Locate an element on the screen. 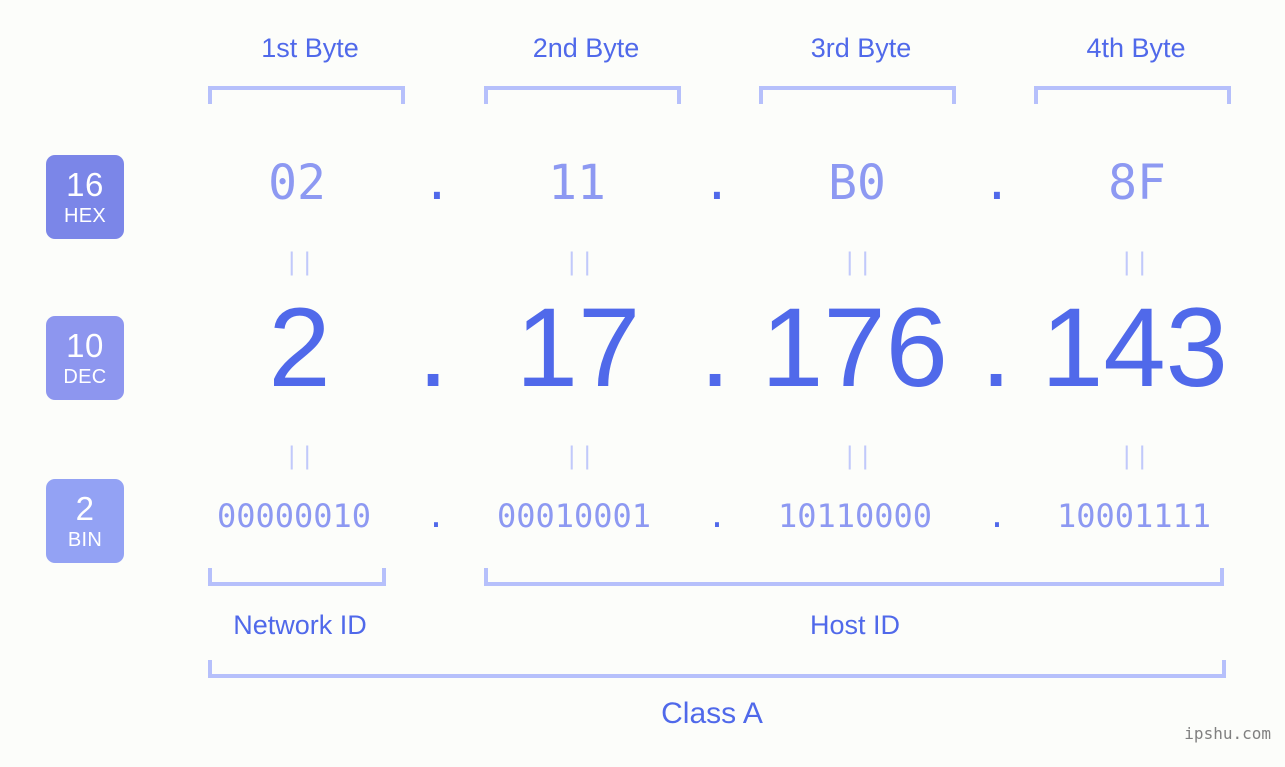  hex-badge: 16 HEX is located at coordinates (85, 197).